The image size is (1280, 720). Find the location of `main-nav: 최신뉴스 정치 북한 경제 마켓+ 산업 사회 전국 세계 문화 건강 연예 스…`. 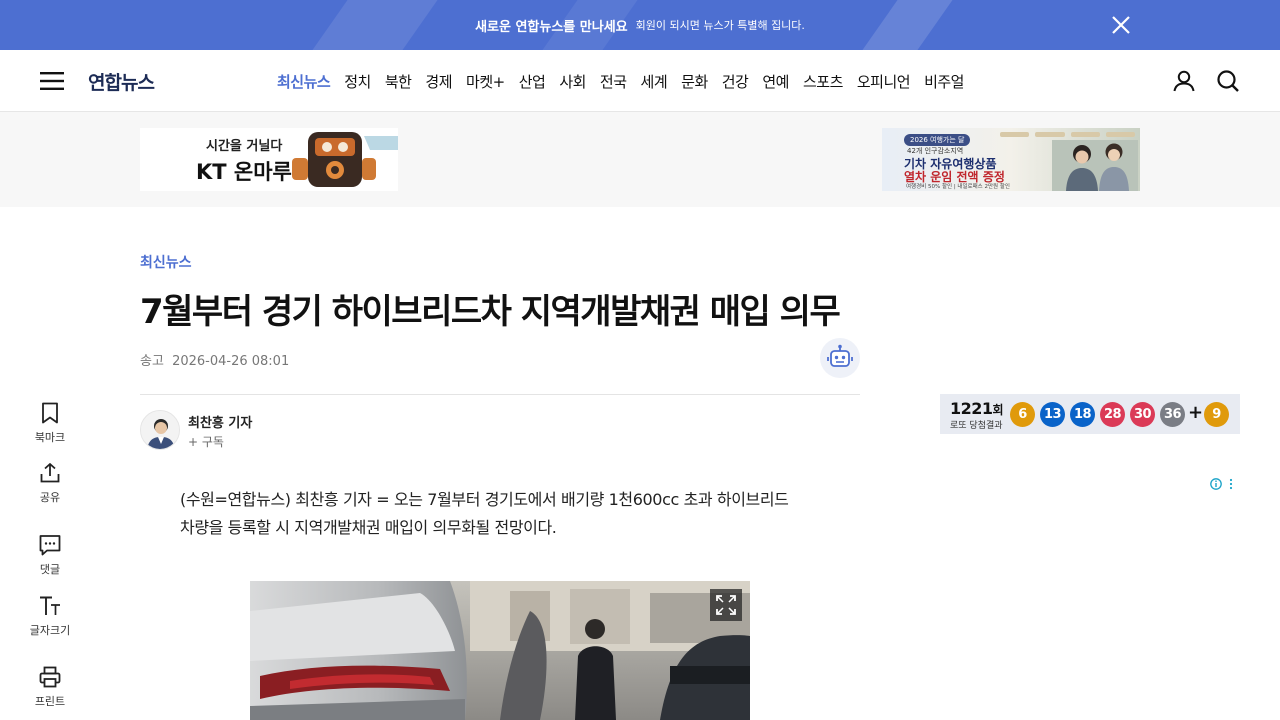

main-nav: 최신뉴스 정치 북한 경제 마켓+ 산업 사회 전국 세계 문화 건강 연예 스… is located at coordinates (620, 81).